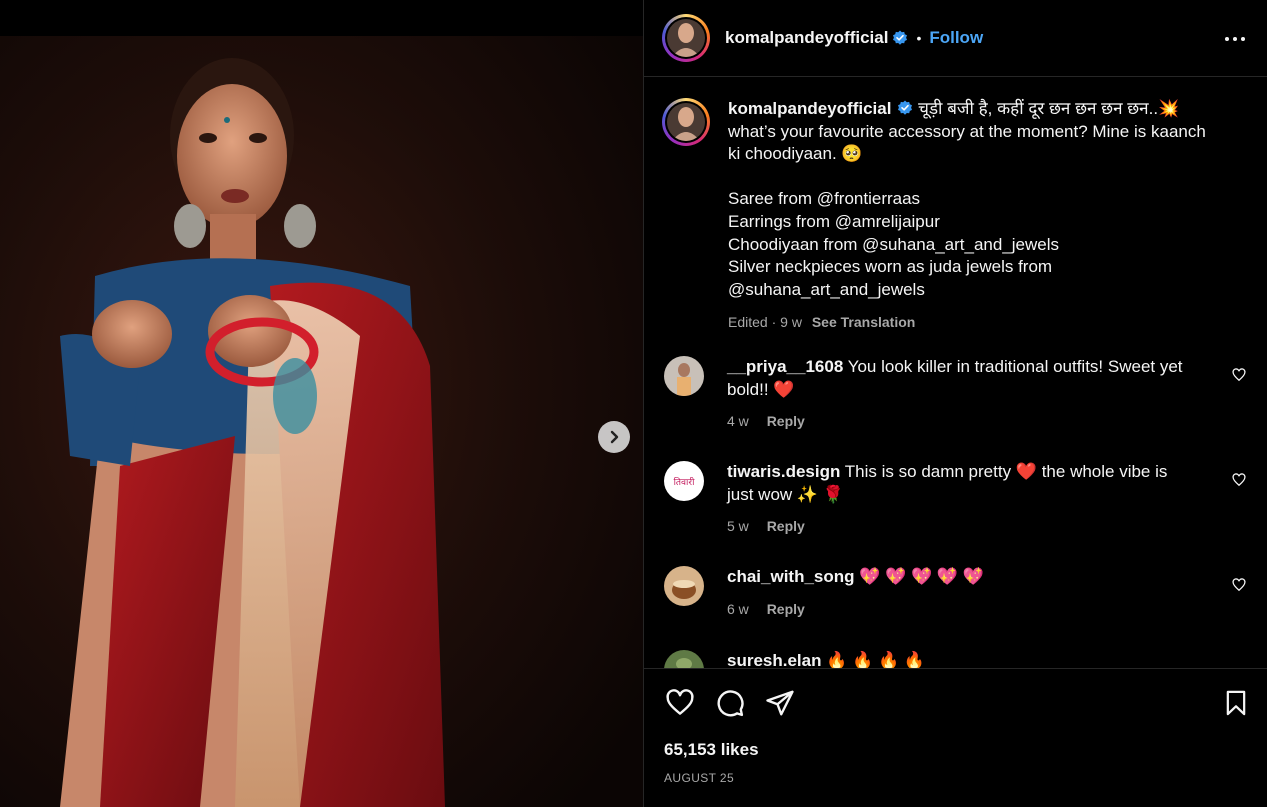 This screenshot has height=807, width=1267. I want to click on comment-item: chai_with_song 💖 💖 💖 💖 💖 6 w Reply, so click(959, 593).